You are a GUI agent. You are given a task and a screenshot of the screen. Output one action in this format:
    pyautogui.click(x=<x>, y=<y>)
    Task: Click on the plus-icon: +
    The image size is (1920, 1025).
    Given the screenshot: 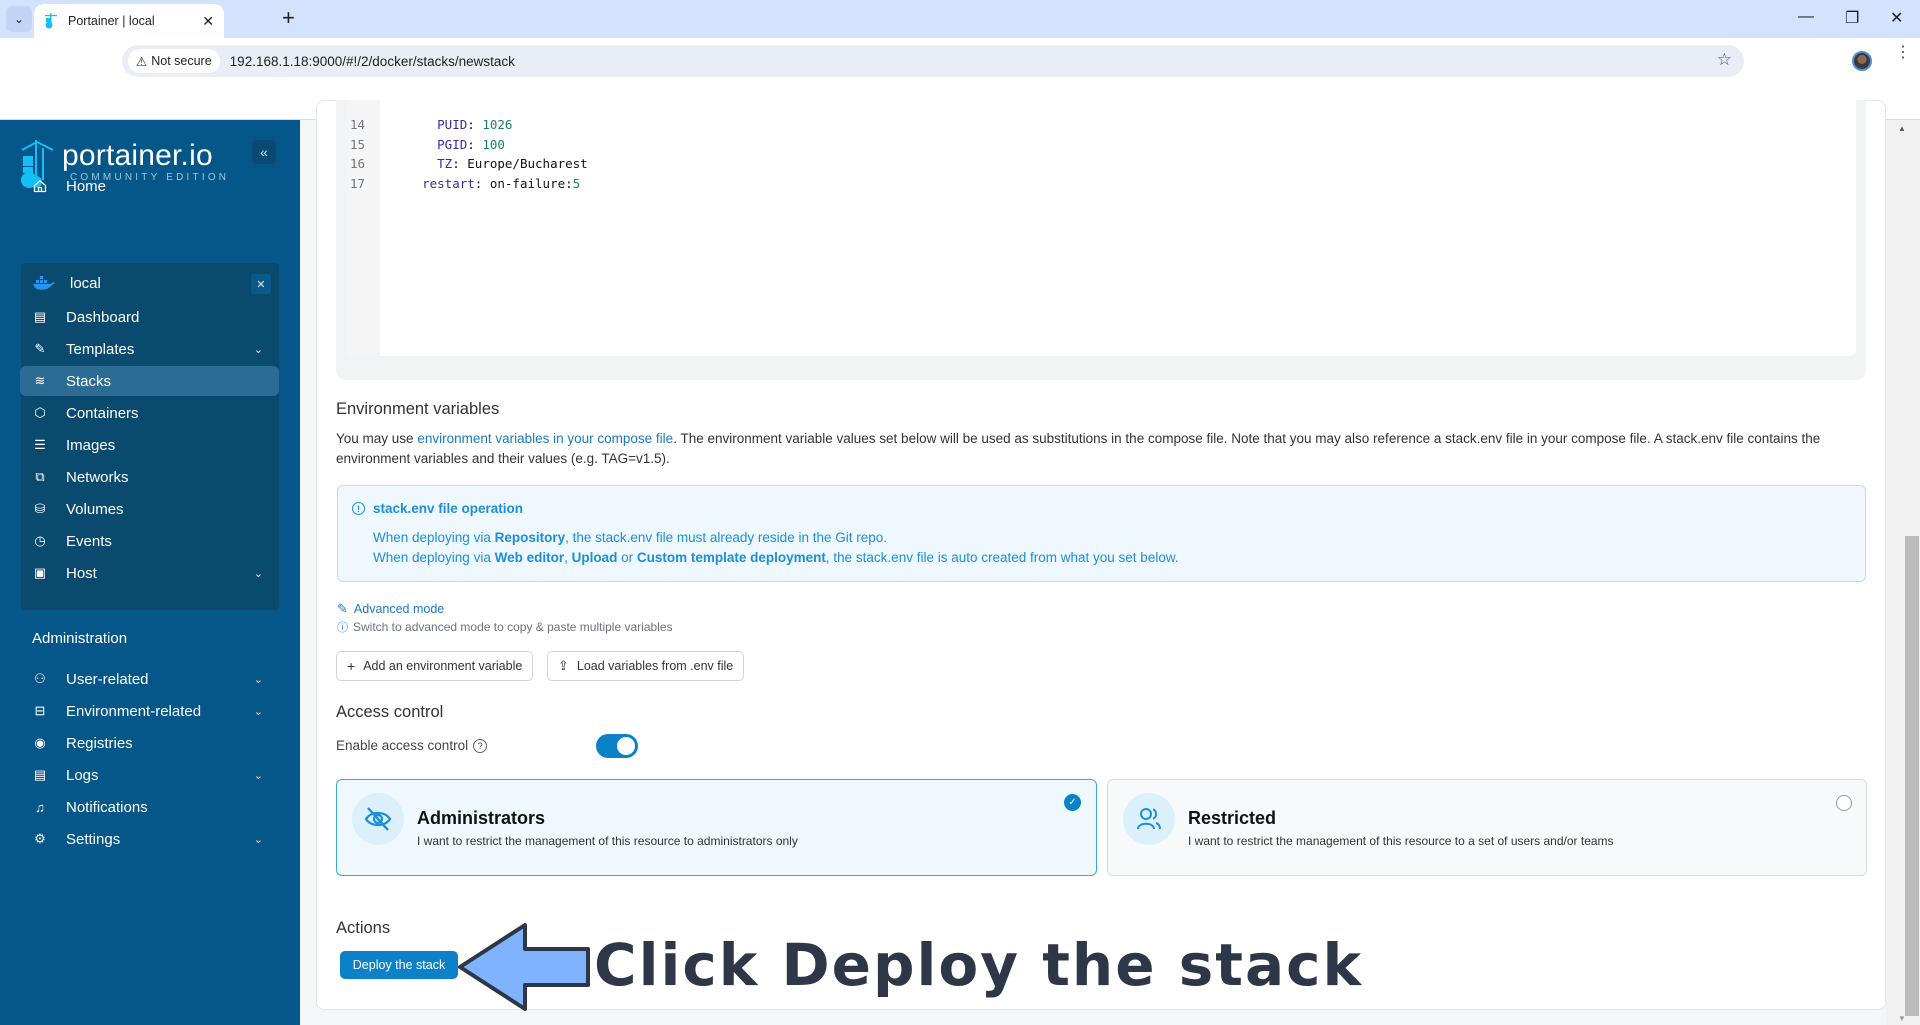 What is the action you would take?
    pyautogui.click(x=351, y=666)
    